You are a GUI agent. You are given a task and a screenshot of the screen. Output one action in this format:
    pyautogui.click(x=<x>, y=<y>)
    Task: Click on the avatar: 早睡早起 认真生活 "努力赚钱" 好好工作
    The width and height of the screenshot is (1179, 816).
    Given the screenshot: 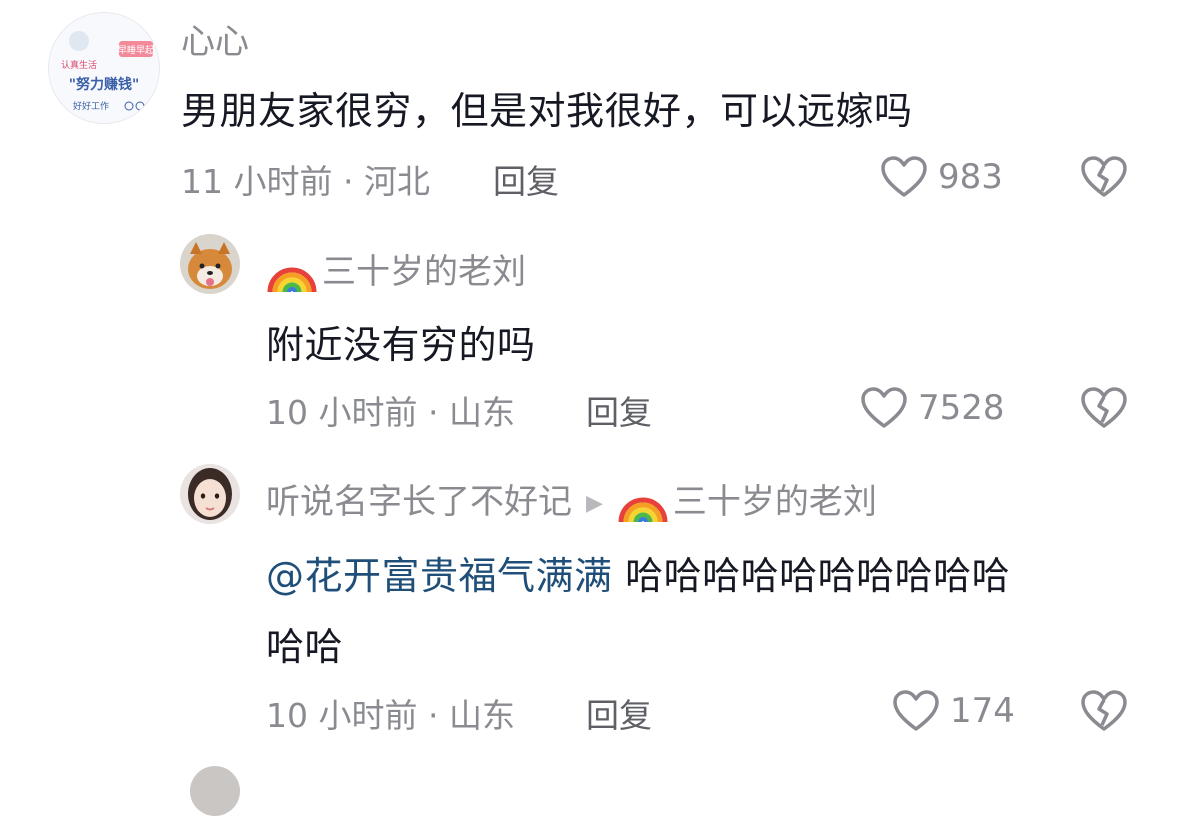 What is the action you would take?
    pyautogui.click(x=104, y=68)
    